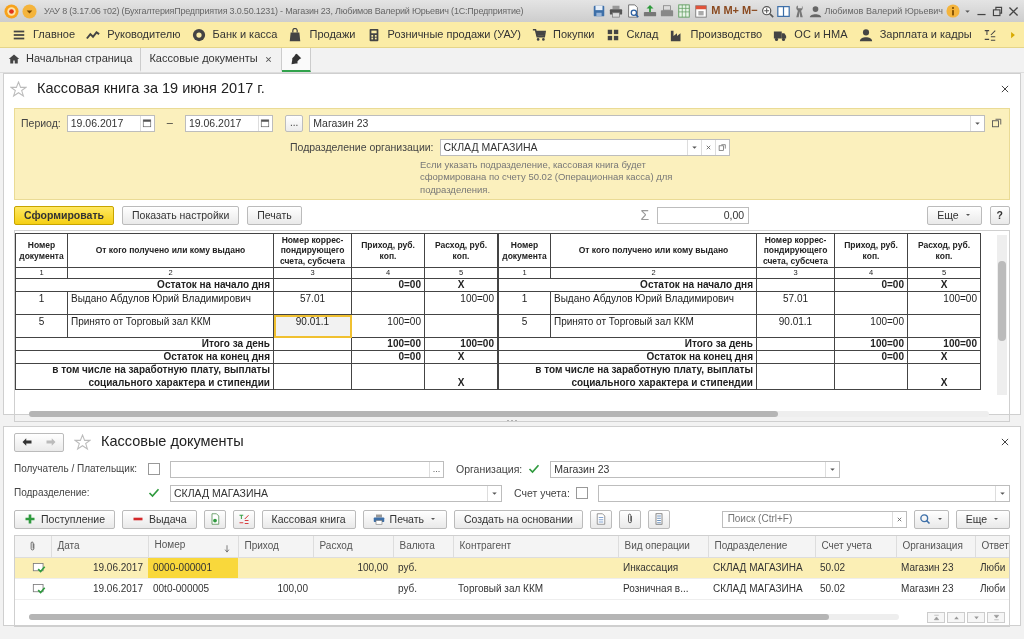  I want to click on column-header: Приход, руб. коп., so click(388, 250).